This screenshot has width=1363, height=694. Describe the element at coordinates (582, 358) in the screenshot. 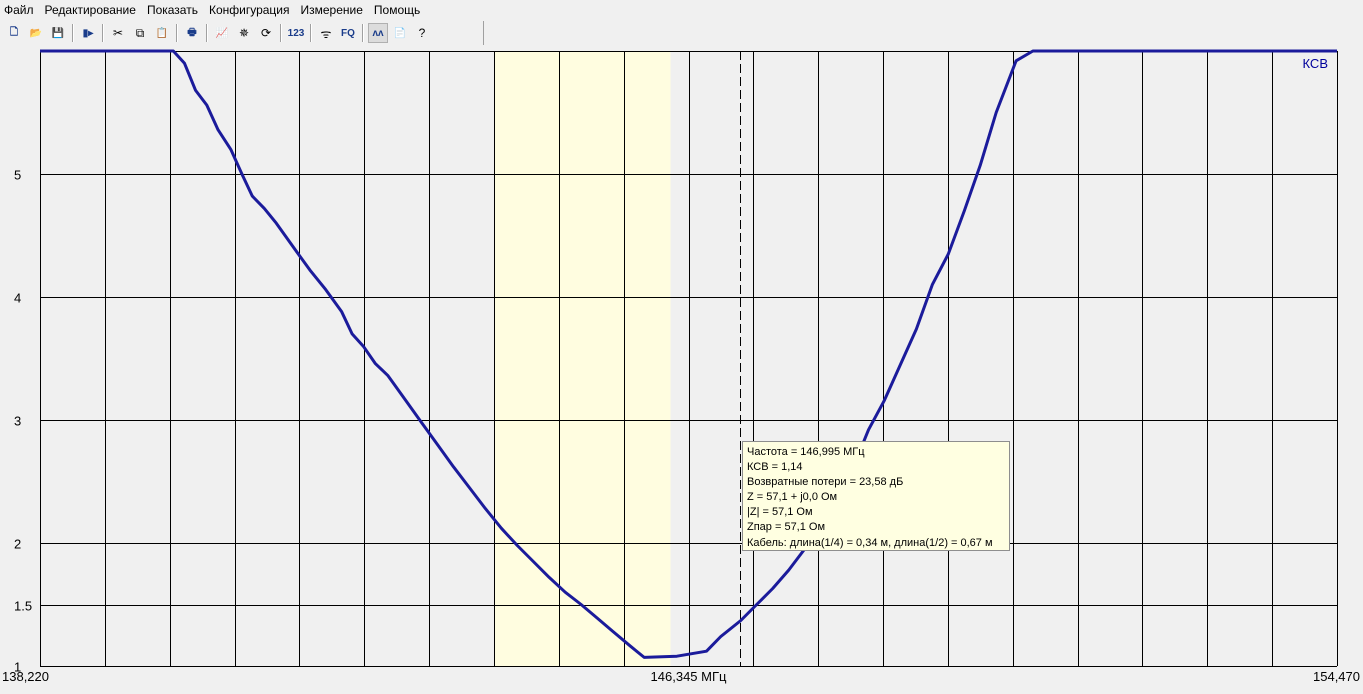

I see `highlight-band` at that location.